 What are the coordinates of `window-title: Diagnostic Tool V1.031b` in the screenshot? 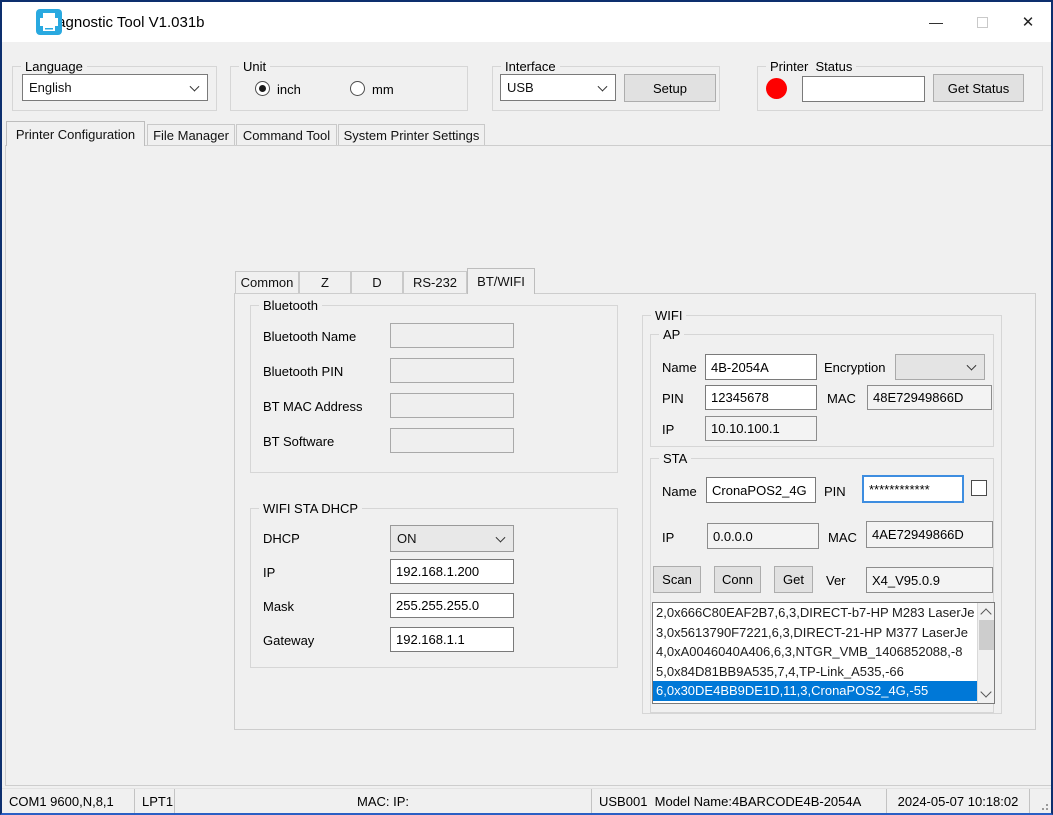 It's located at (124, 22).